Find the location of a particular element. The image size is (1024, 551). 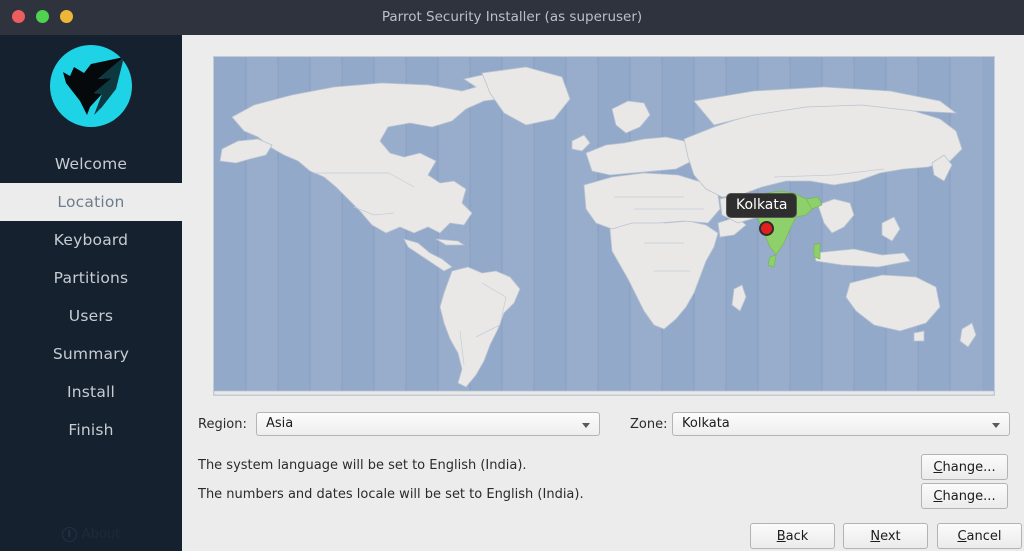

title-bar: Parrot Security Installer (as superuser) is located at coordinates (512, 17).